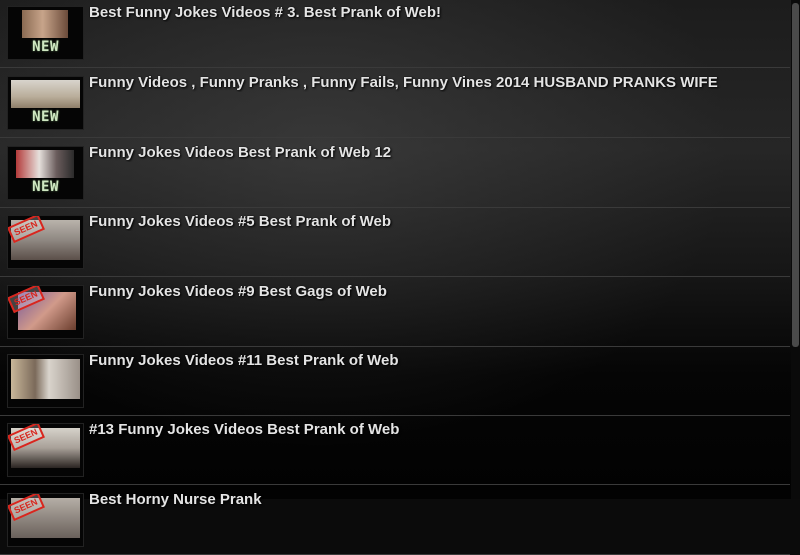 The height and width of the screenshot is (555, 800). I want to click on video-title: Funny Jokes Videos #11 Best Prank of Web, so click(244, 360).